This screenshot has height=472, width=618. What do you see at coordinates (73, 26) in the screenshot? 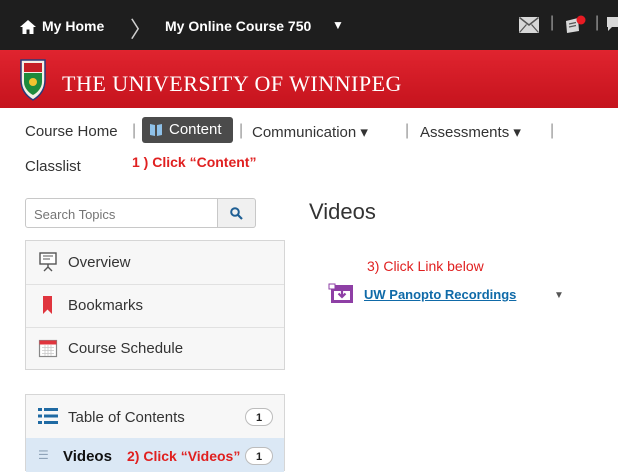
I see `my-home-link: My Home` at bounding box center [73, 26].